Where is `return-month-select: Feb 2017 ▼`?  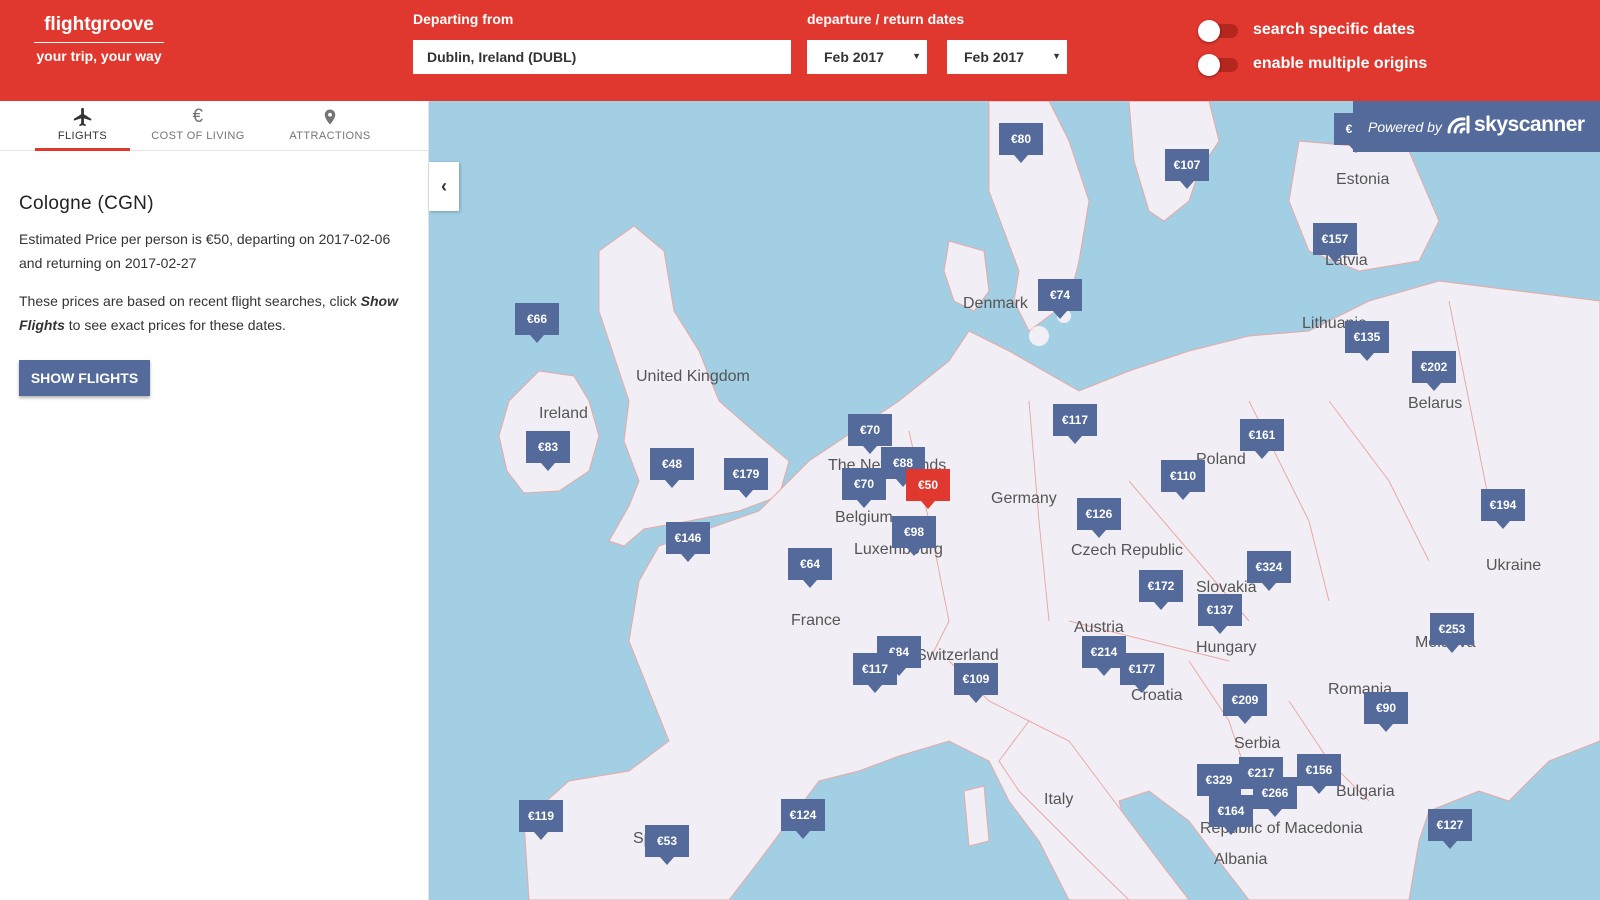
return-month-select: Feb 2017 ▼ is located at coordinates (1007, 57).